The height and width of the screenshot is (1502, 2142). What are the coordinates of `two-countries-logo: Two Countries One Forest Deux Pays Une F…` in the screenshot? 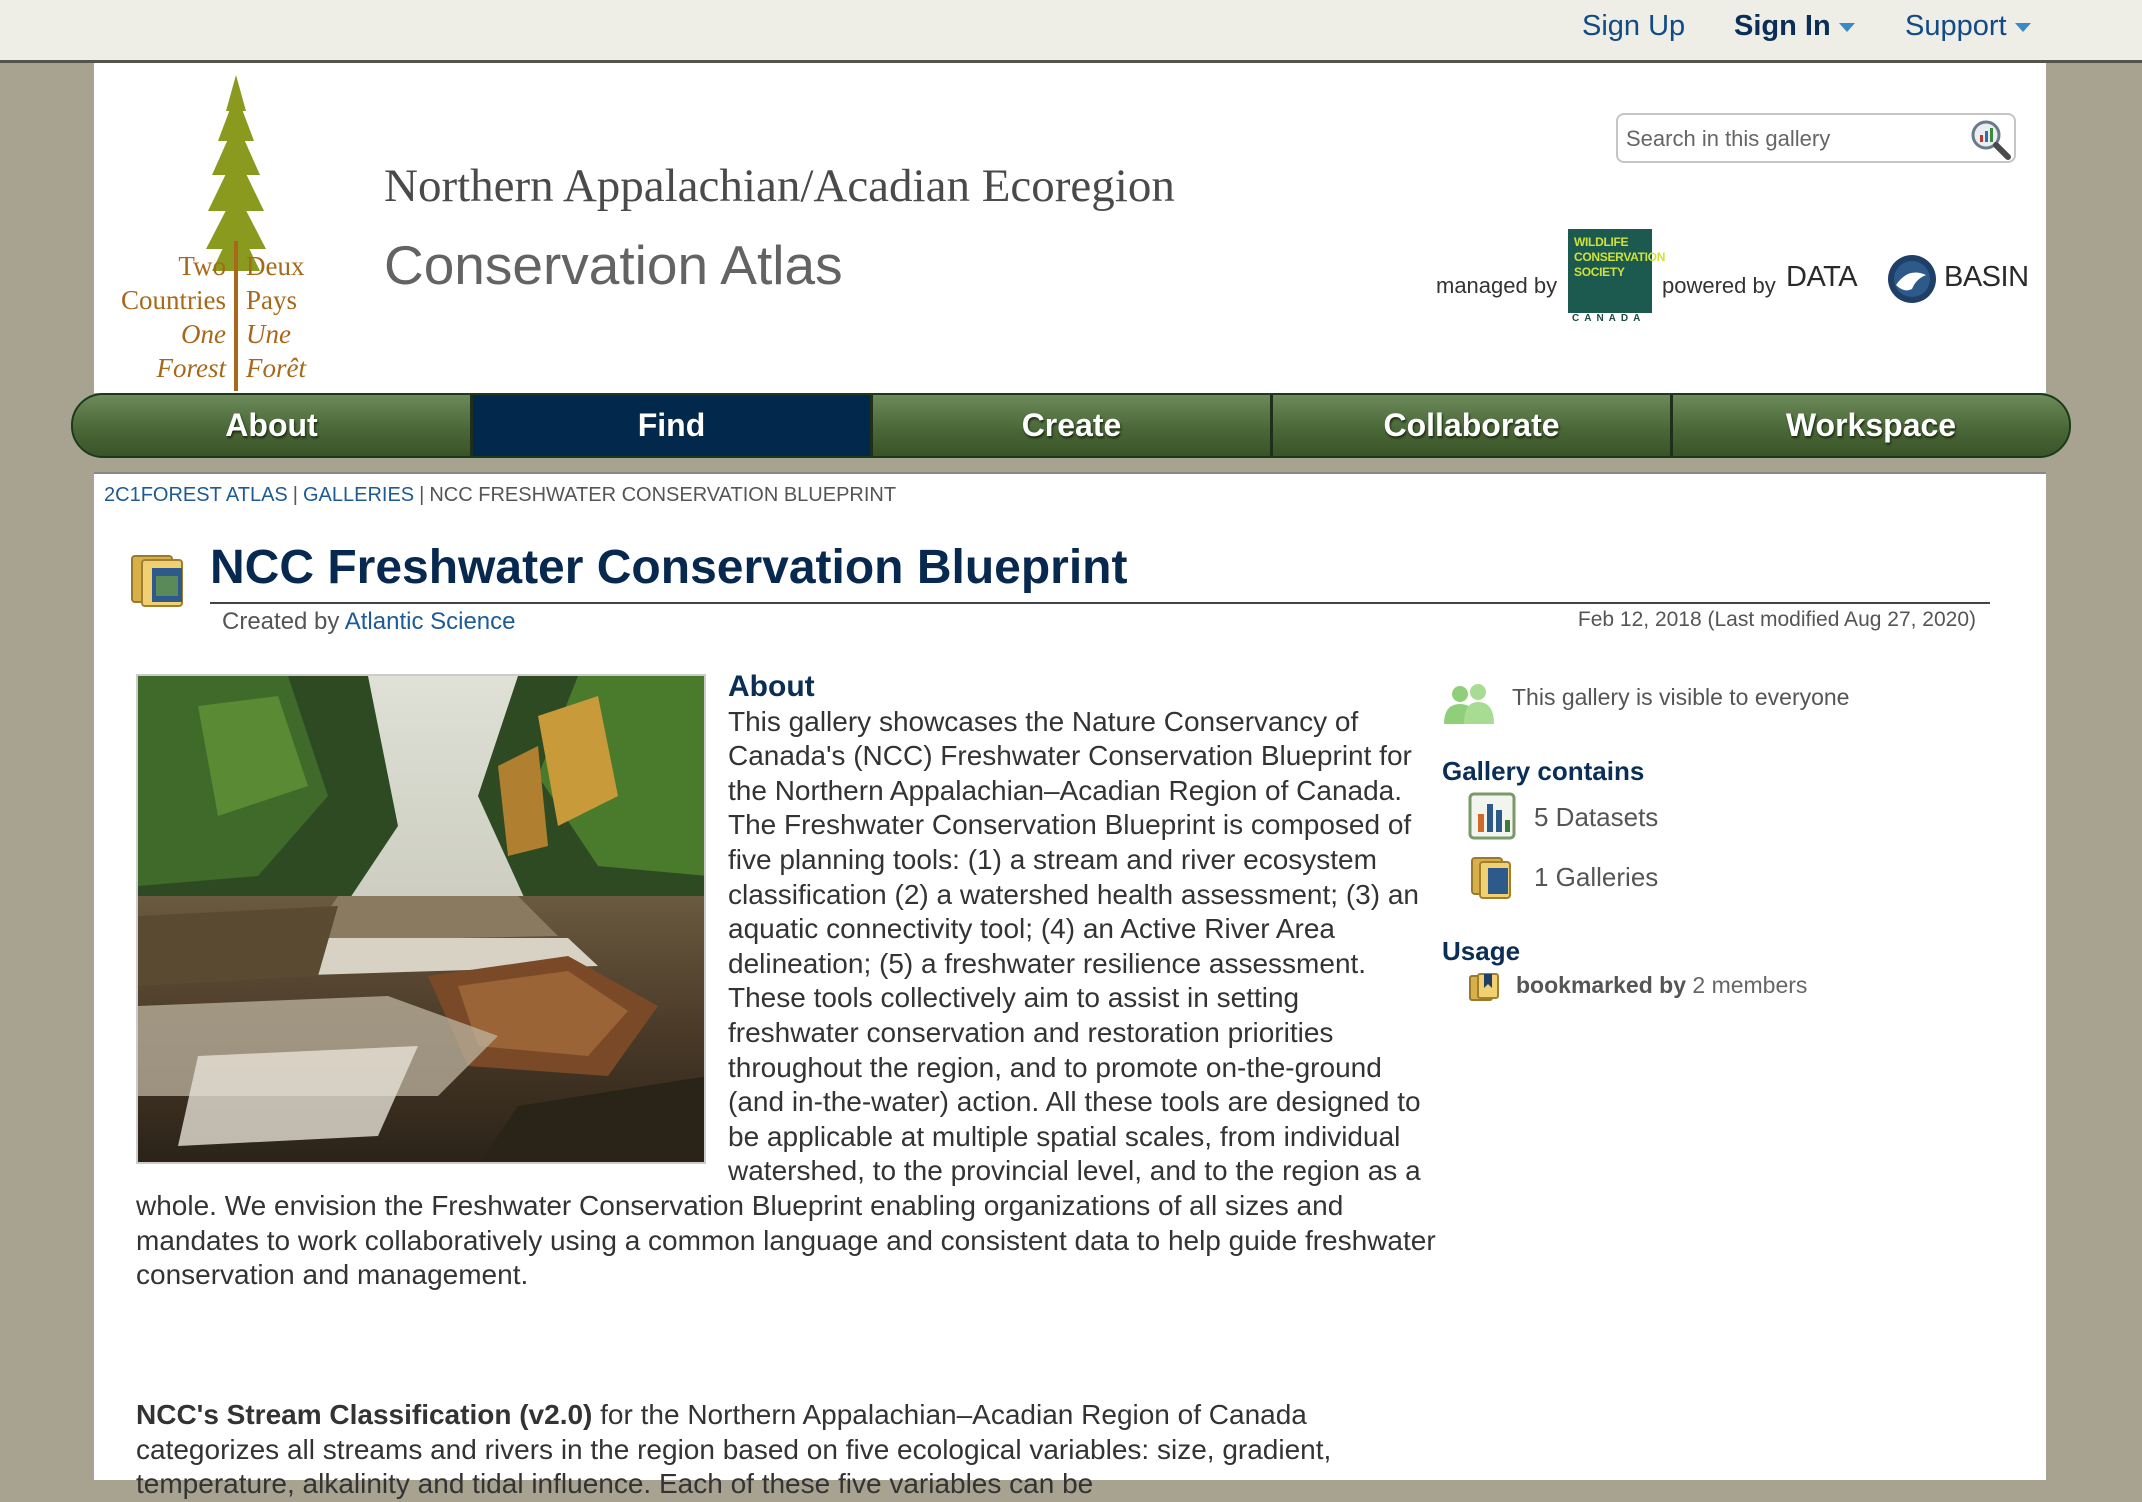 It's located at (213, 231).